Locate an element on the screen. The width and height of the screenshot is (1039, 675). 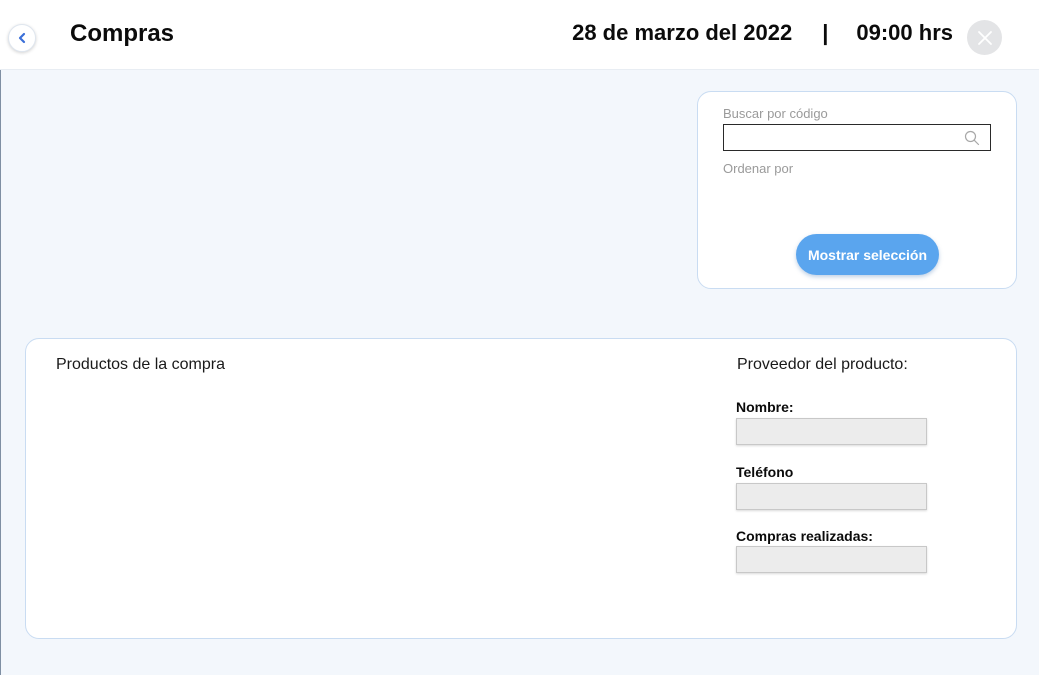
provider-phone-field is located at coordinates (831, 496).